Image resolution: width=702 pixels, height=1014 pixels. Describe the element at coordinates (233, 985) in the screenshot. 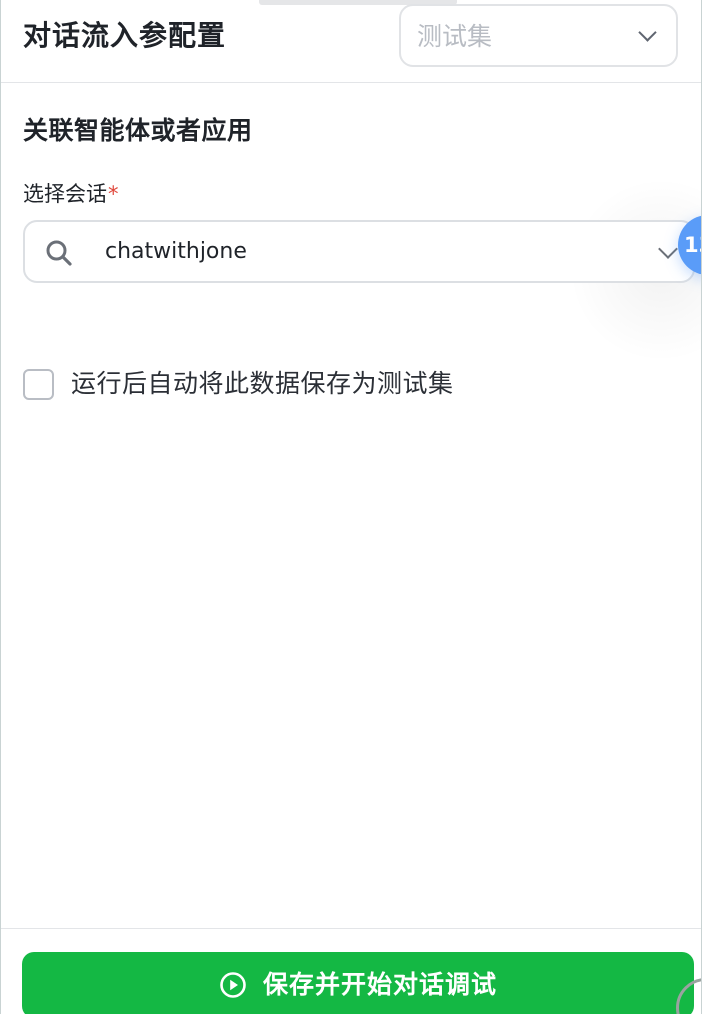

I see `play-circle-icon` at that location.